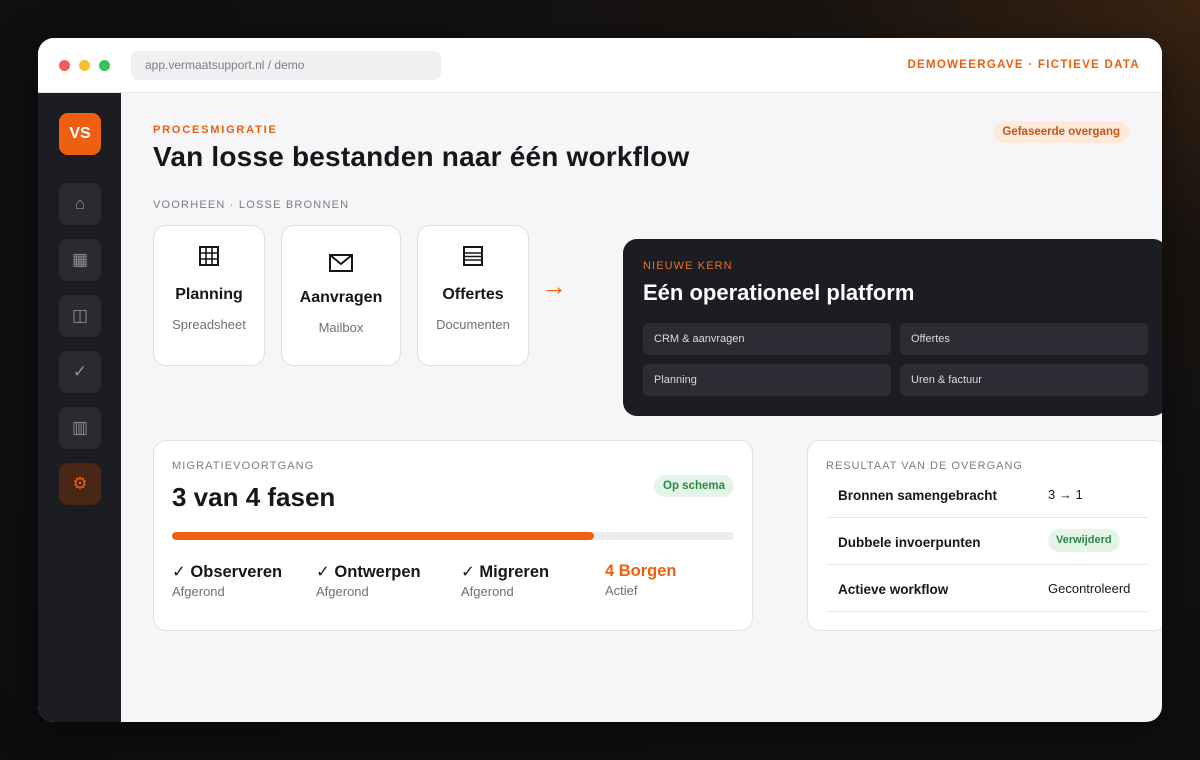 Image resolution: width=1200 pixels, height=760 pixels. I want to click on home-icon: ⌂, so click(80, 204).